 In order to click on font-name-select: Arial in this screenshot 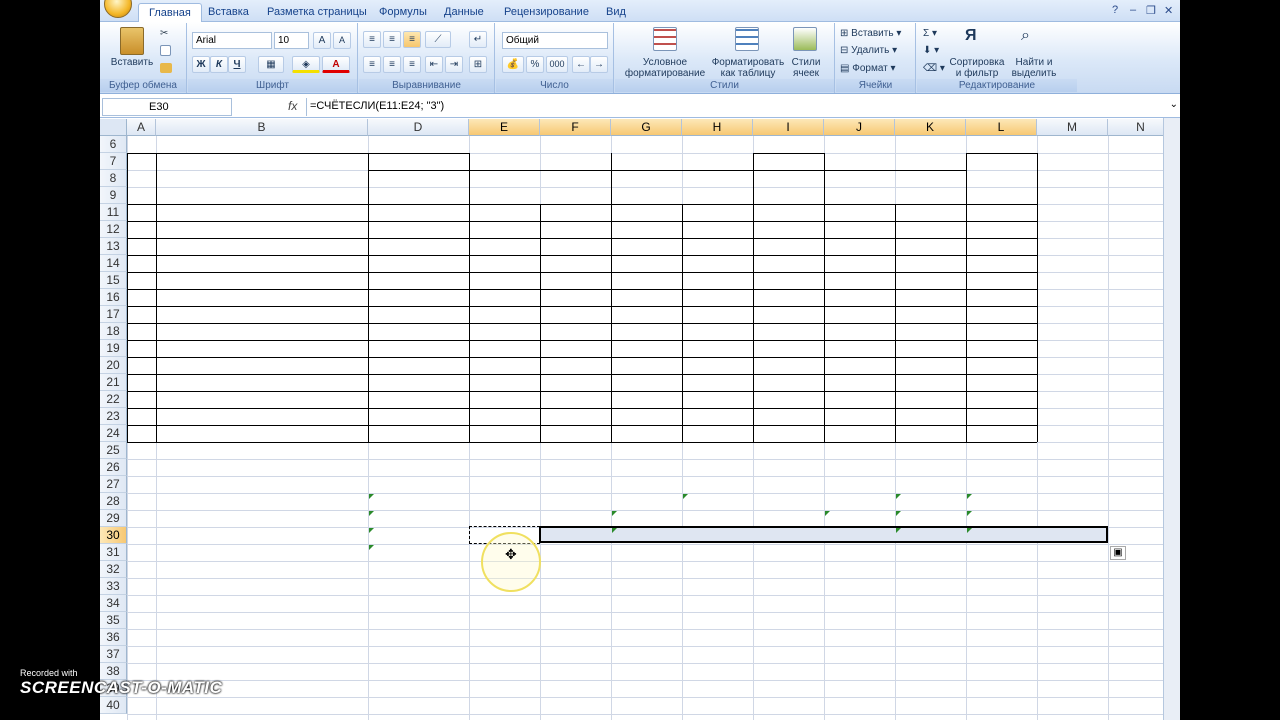, I will do `click(232, 40)`.